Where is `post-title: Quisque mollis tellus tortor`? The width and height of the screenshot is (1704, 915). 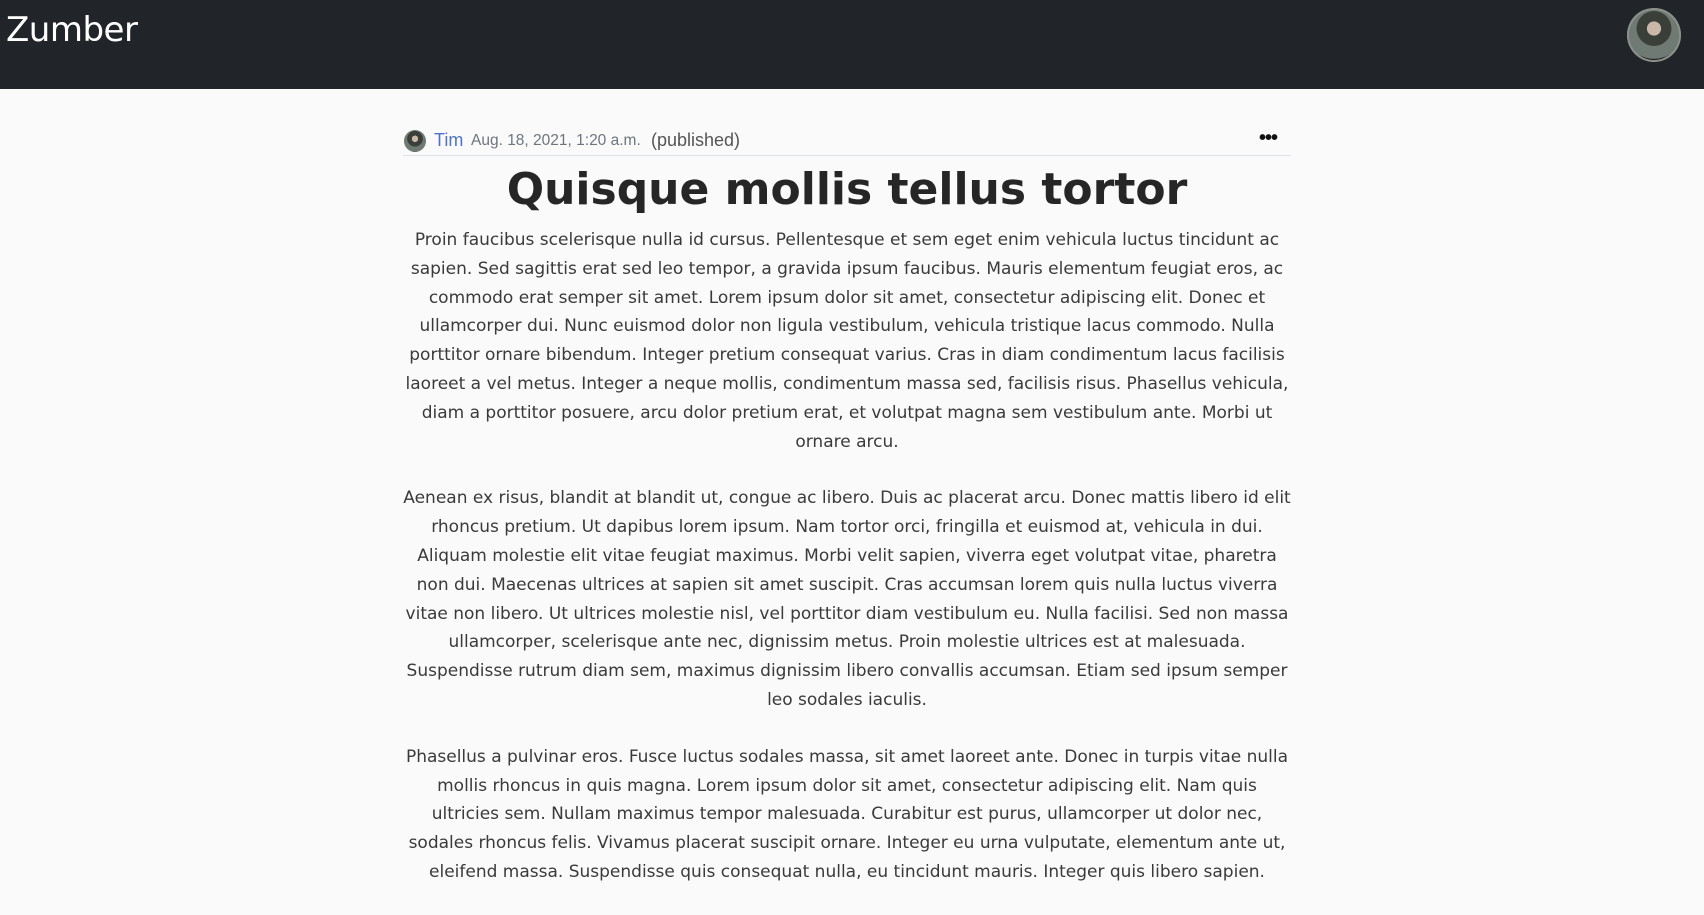 post-title: Quisque mollis tellus tortor is located at coordinates (847, 189).